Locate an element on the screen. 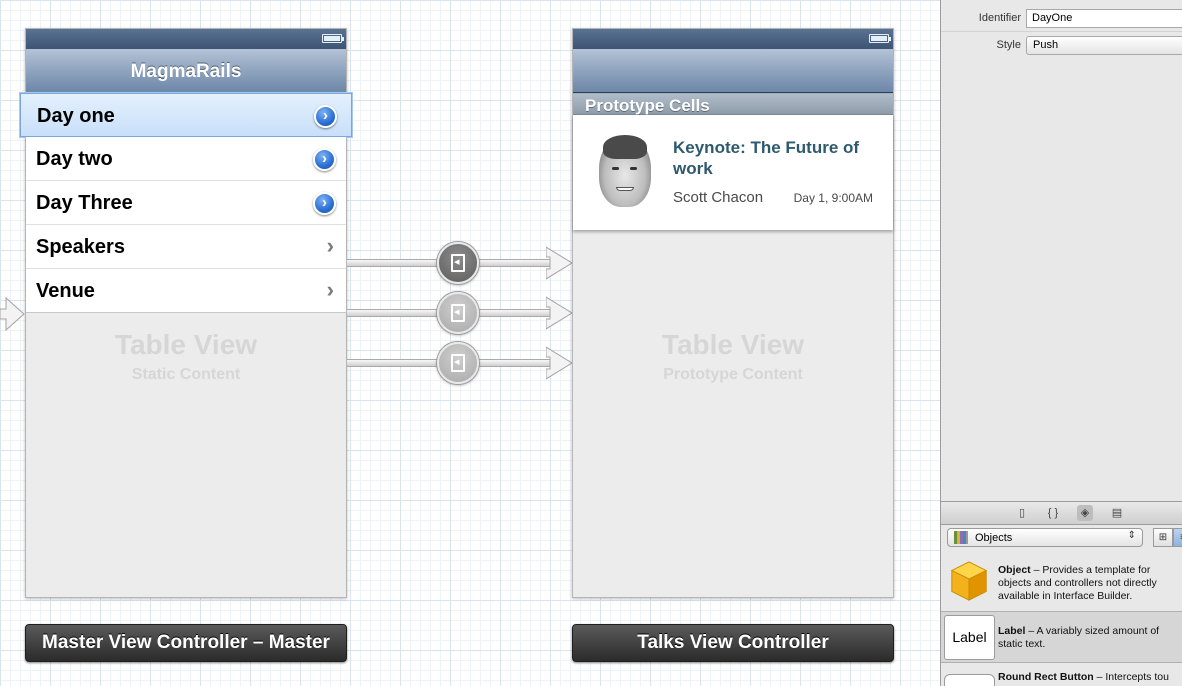 The image size is (1182, 686). navigation-bar is located at coordinates (733, 71).